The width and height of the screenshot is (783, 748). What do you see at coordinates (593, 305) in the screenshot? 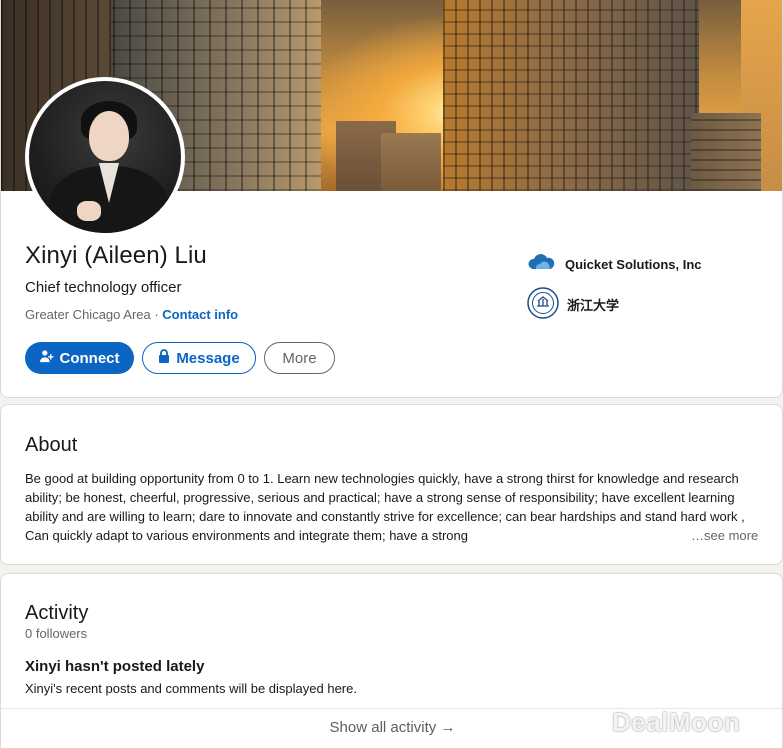
I see `university-name: 浙江大学` at bounding box center [593, 305].